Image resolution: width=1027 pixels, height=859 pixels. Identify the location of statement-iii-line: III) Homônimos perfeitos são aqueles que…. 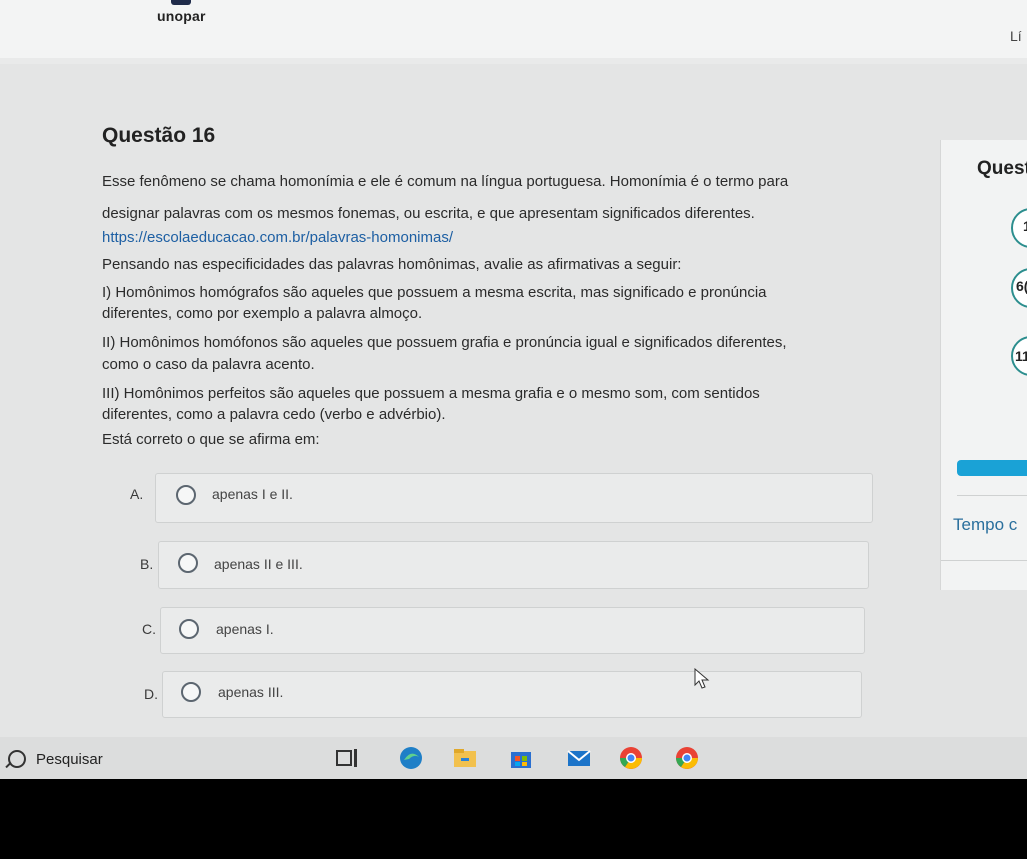
(431, 393).